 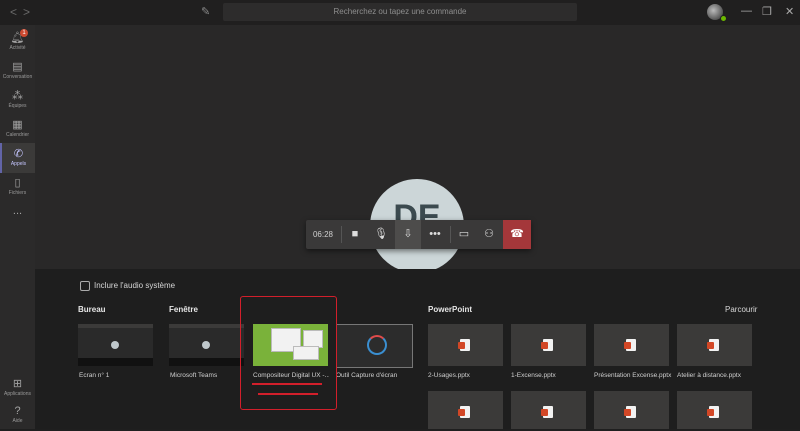 What do you see at coordinates (17, 411) in the screenshot?
I see `help-icon: ?` at bounding box center [17, 411].